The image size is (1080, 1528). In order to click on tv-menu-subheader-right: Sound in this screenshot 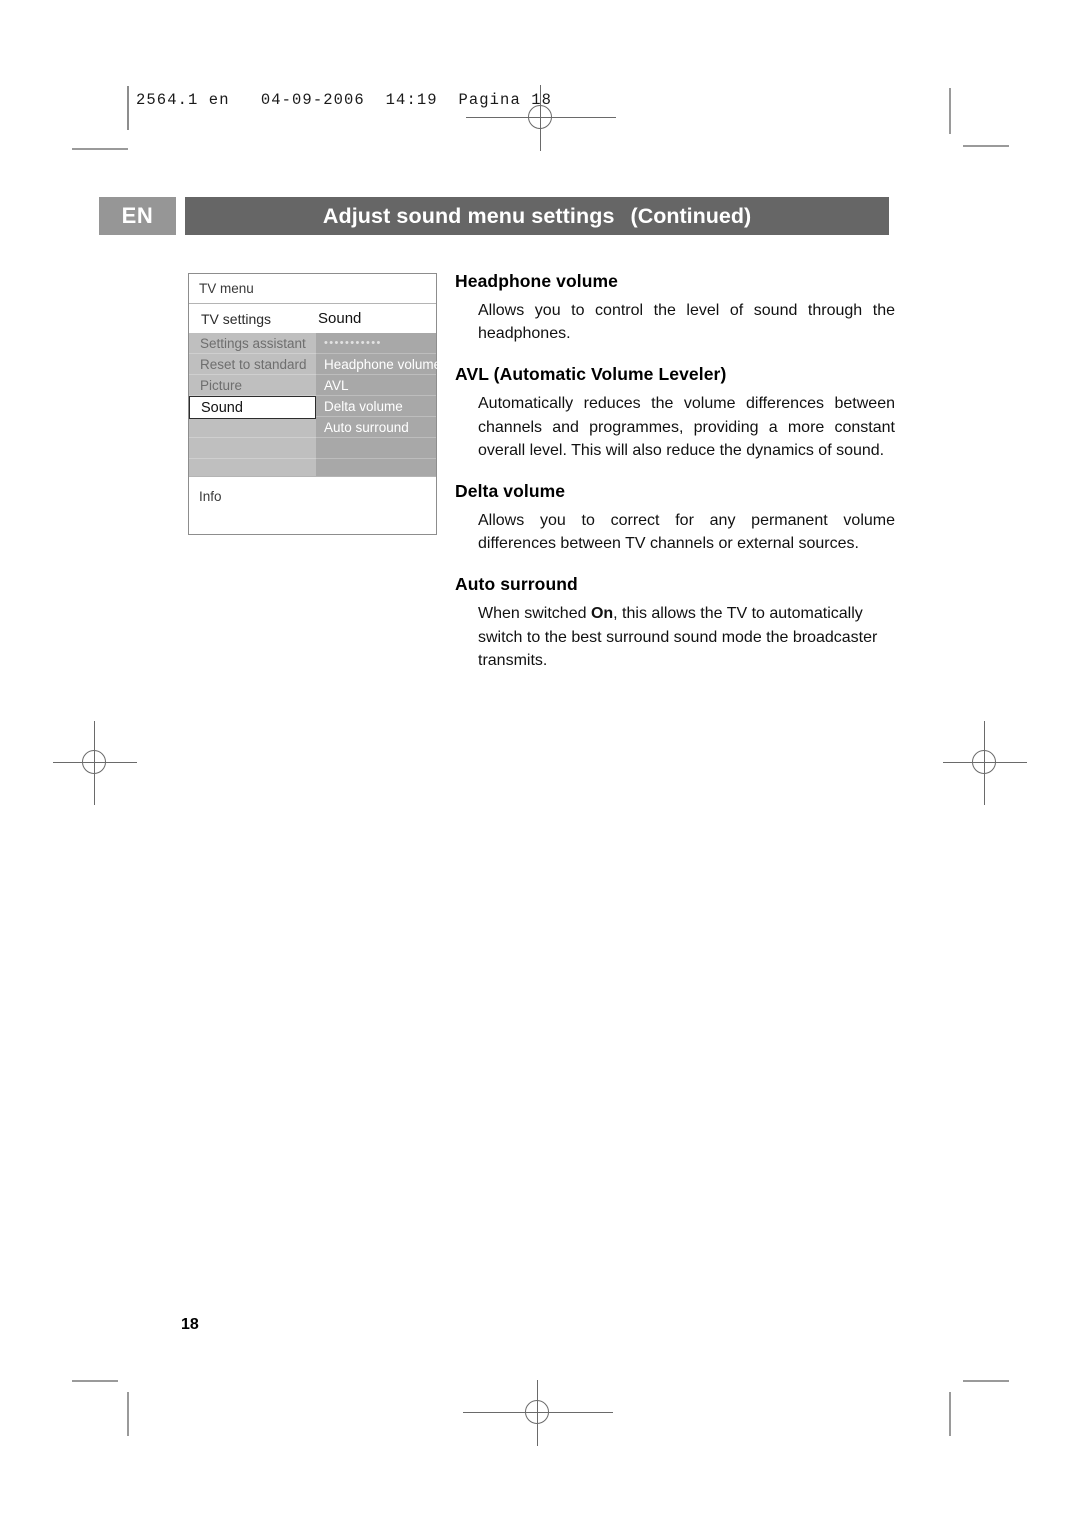, I will do `click(340, 318)`.